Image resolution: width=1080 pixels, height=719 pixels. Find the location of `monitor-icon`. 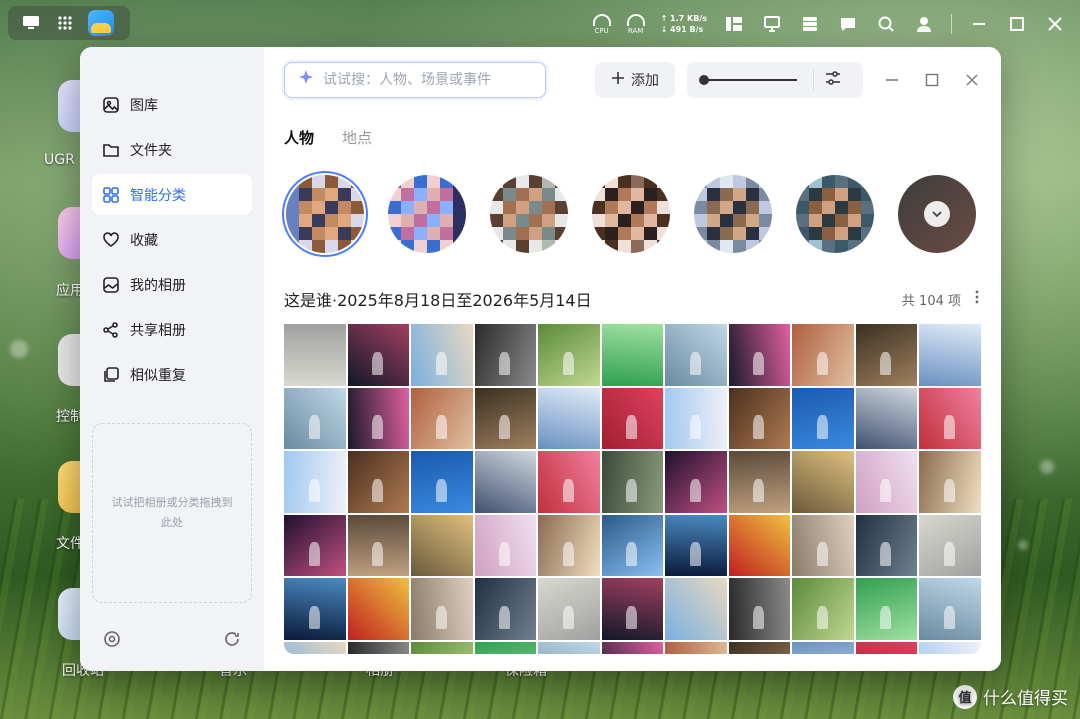

monitor-icon is located at coordinates (772, 24).